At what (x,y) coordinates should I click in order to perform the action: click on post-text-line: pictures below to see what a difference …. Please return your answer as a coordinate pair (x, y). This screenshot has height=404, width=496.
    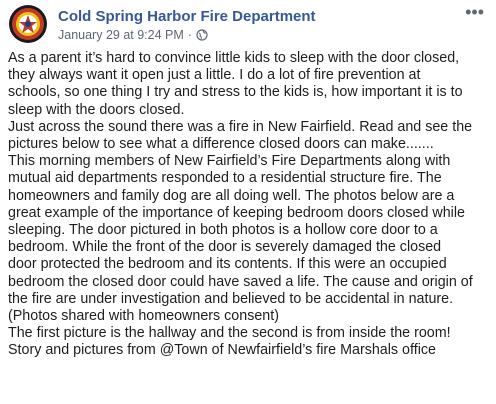
    Looking at the image, I should click on (221, 144).